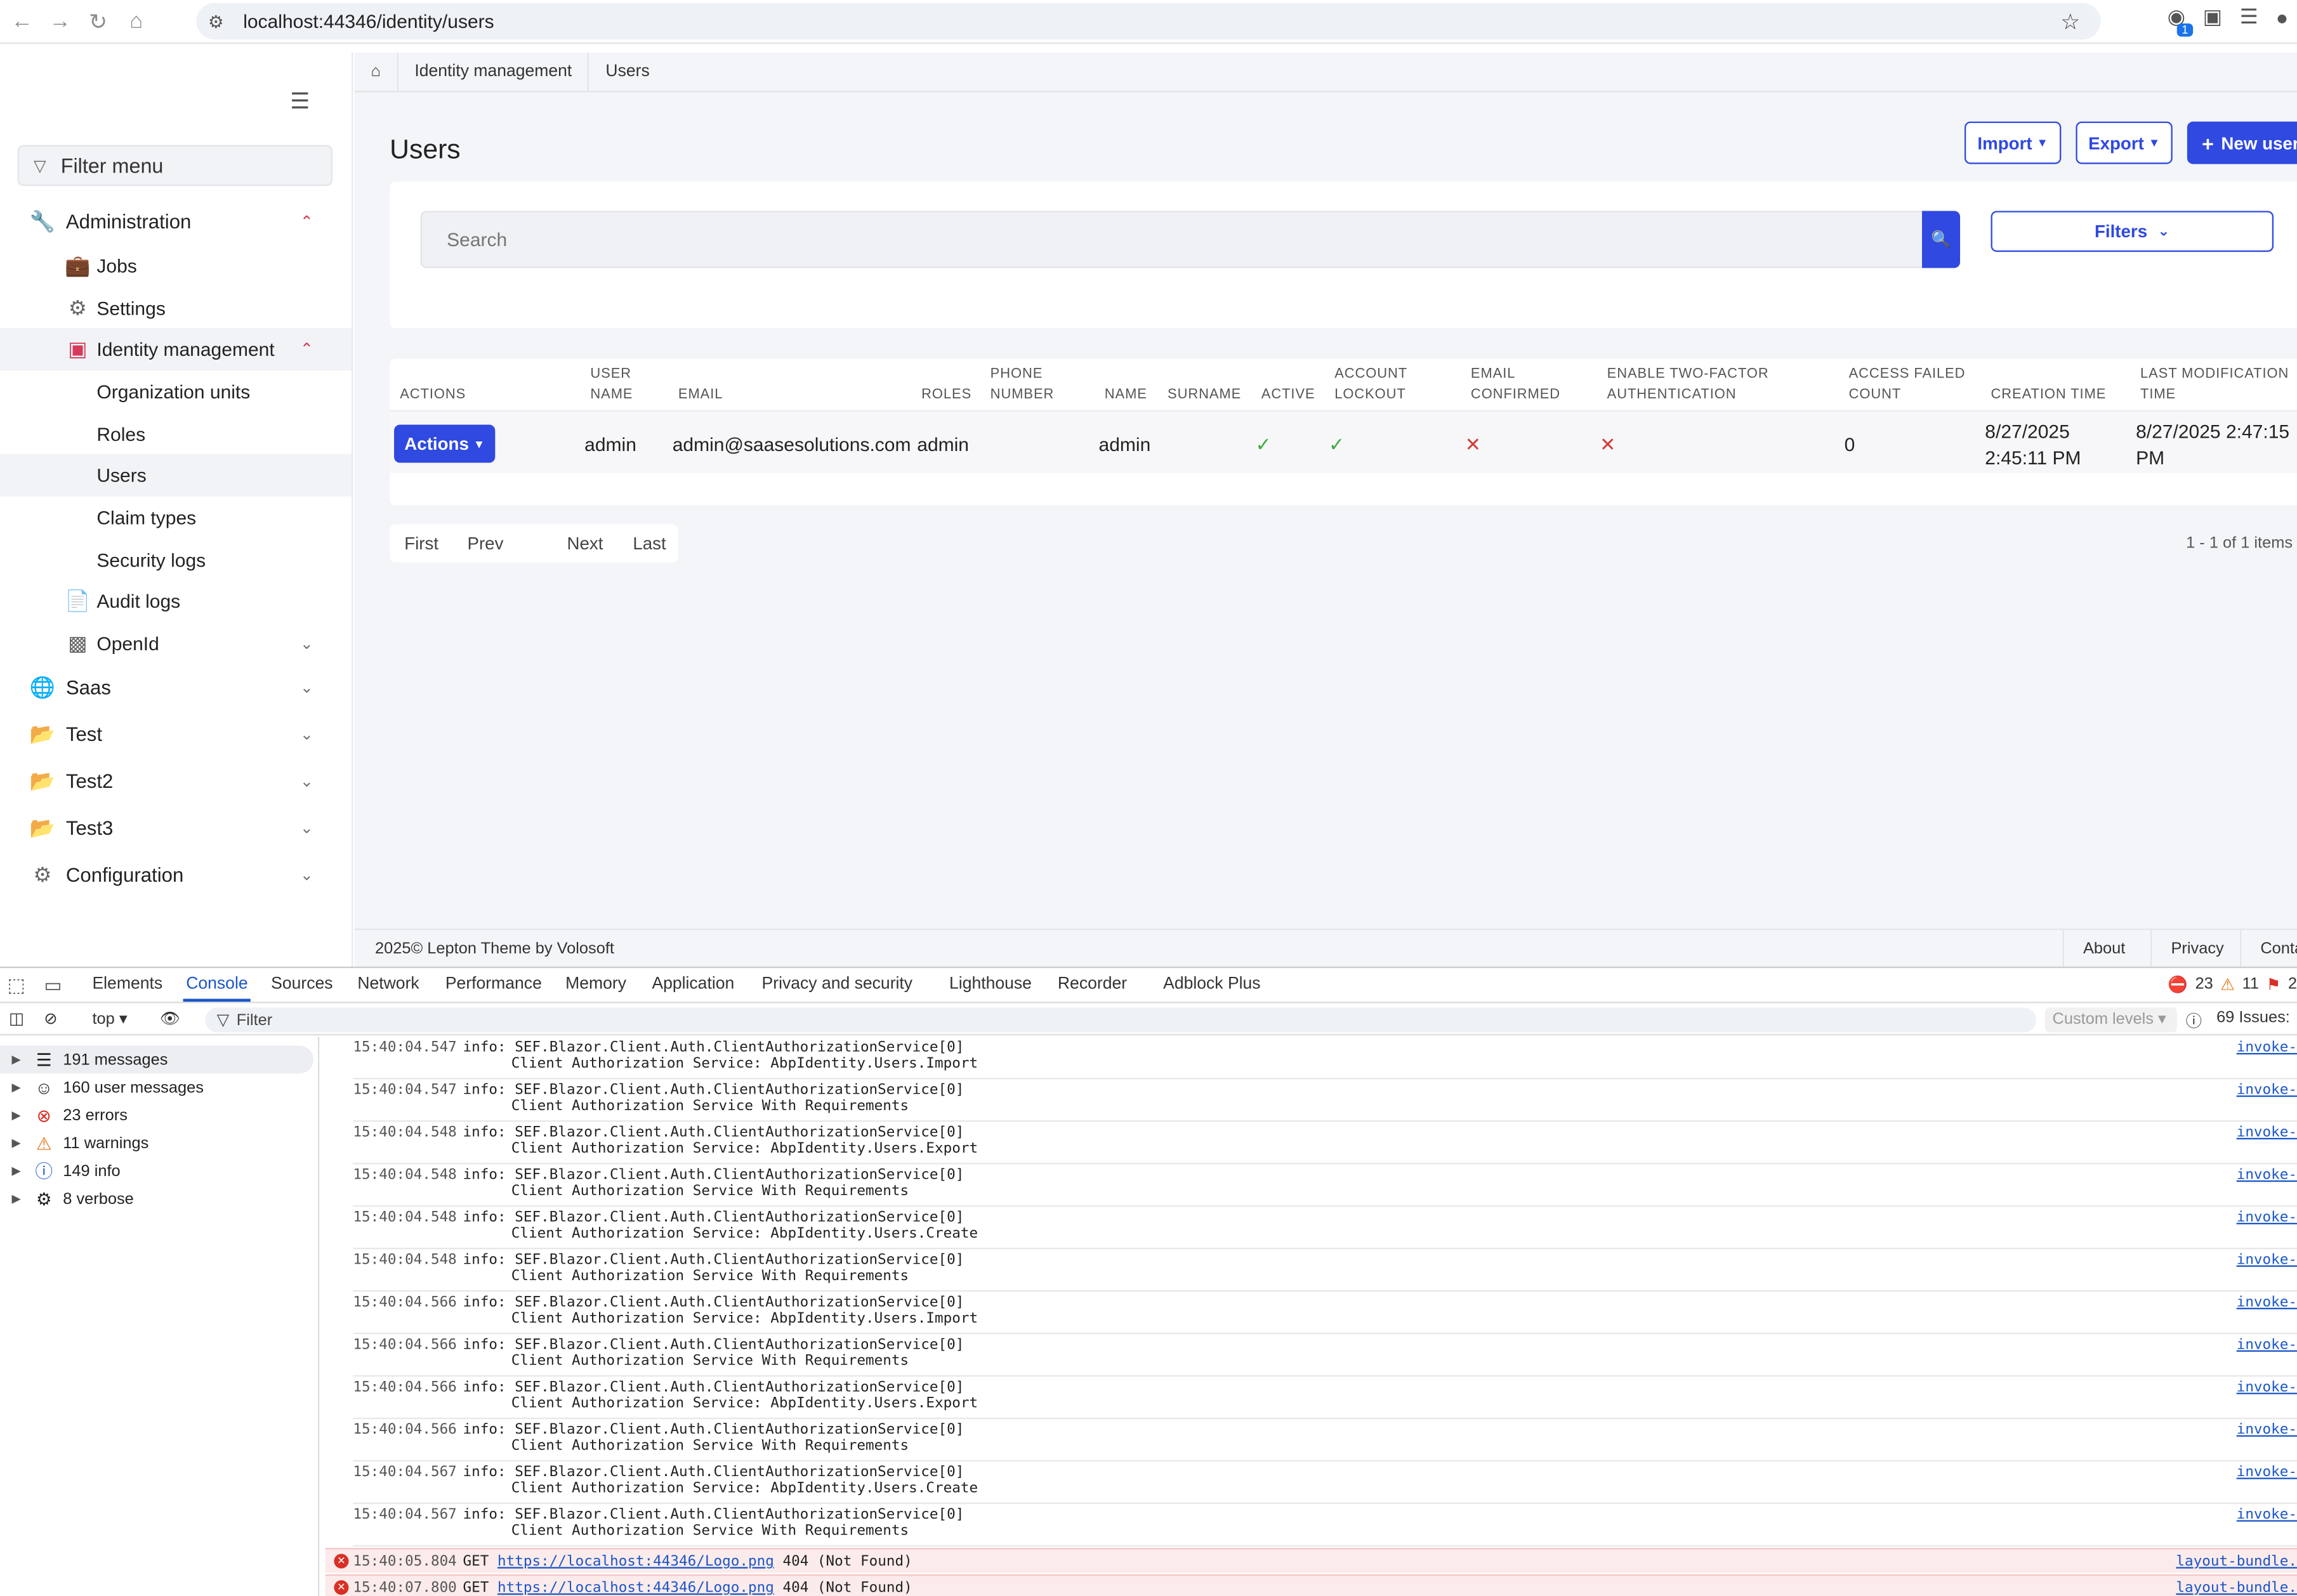  What do you see at coordinates (837, 985) in the screenshot?
I see `tab-privacy-security: Privacy and security` at bounding box center [837, 985].